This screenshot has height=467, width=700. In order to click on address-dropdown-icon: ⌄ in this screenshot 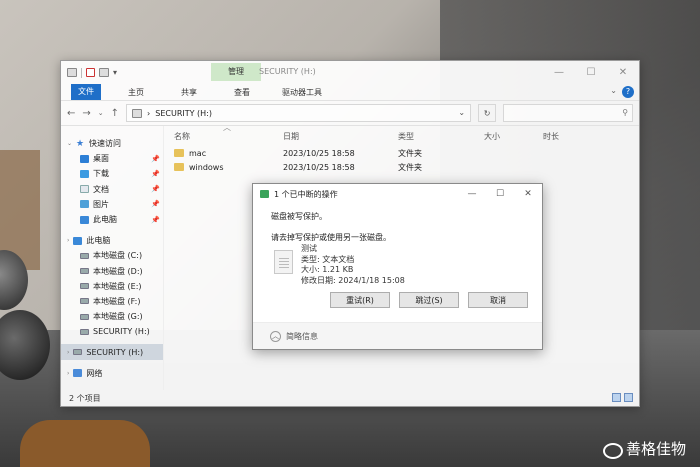, I will do `click(461, 112)`.